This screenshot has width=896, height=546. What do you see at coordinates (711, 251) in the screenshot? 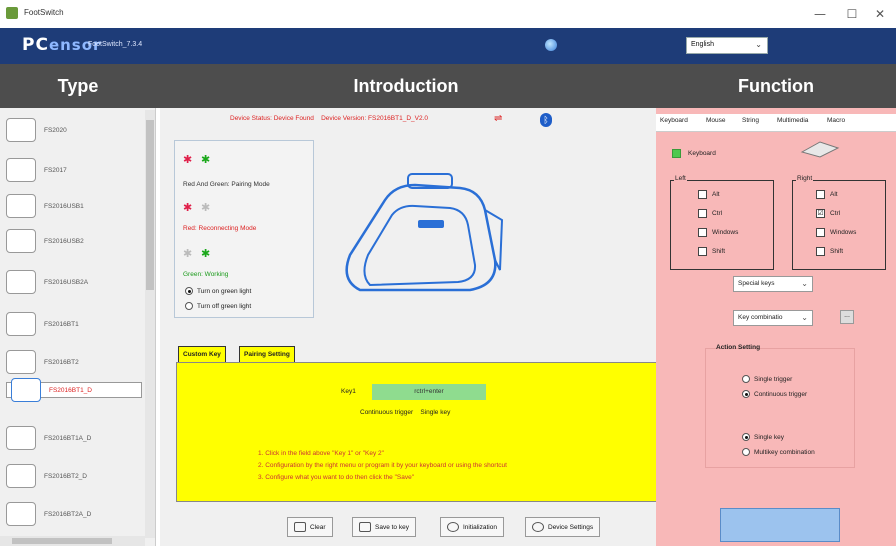
I see `left-shift-checkbox: Shift` at bounding box center [711, 251].